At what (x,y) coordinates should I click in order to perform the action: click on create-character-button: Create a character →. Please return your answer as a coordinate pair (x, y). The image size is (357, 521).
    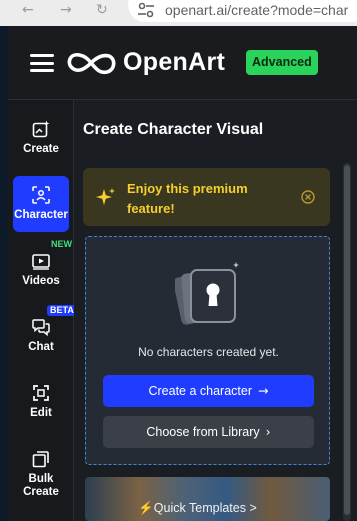
    Looking at the image, I should click on (208, 391).